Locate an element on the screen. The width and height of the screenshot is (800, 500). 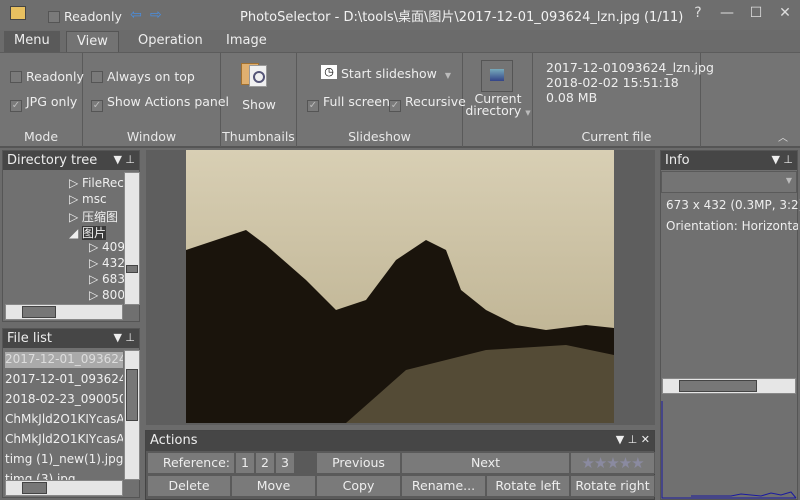
star-rating: ★★★★★ is located at coordinates (612, 463).